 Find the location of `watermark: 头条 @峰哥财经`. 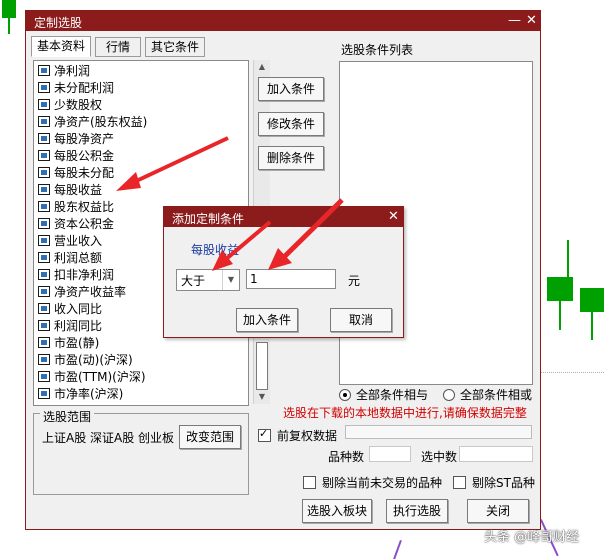

watermark: 头条 @峰哥财经 is located at coordinates (532, 537).